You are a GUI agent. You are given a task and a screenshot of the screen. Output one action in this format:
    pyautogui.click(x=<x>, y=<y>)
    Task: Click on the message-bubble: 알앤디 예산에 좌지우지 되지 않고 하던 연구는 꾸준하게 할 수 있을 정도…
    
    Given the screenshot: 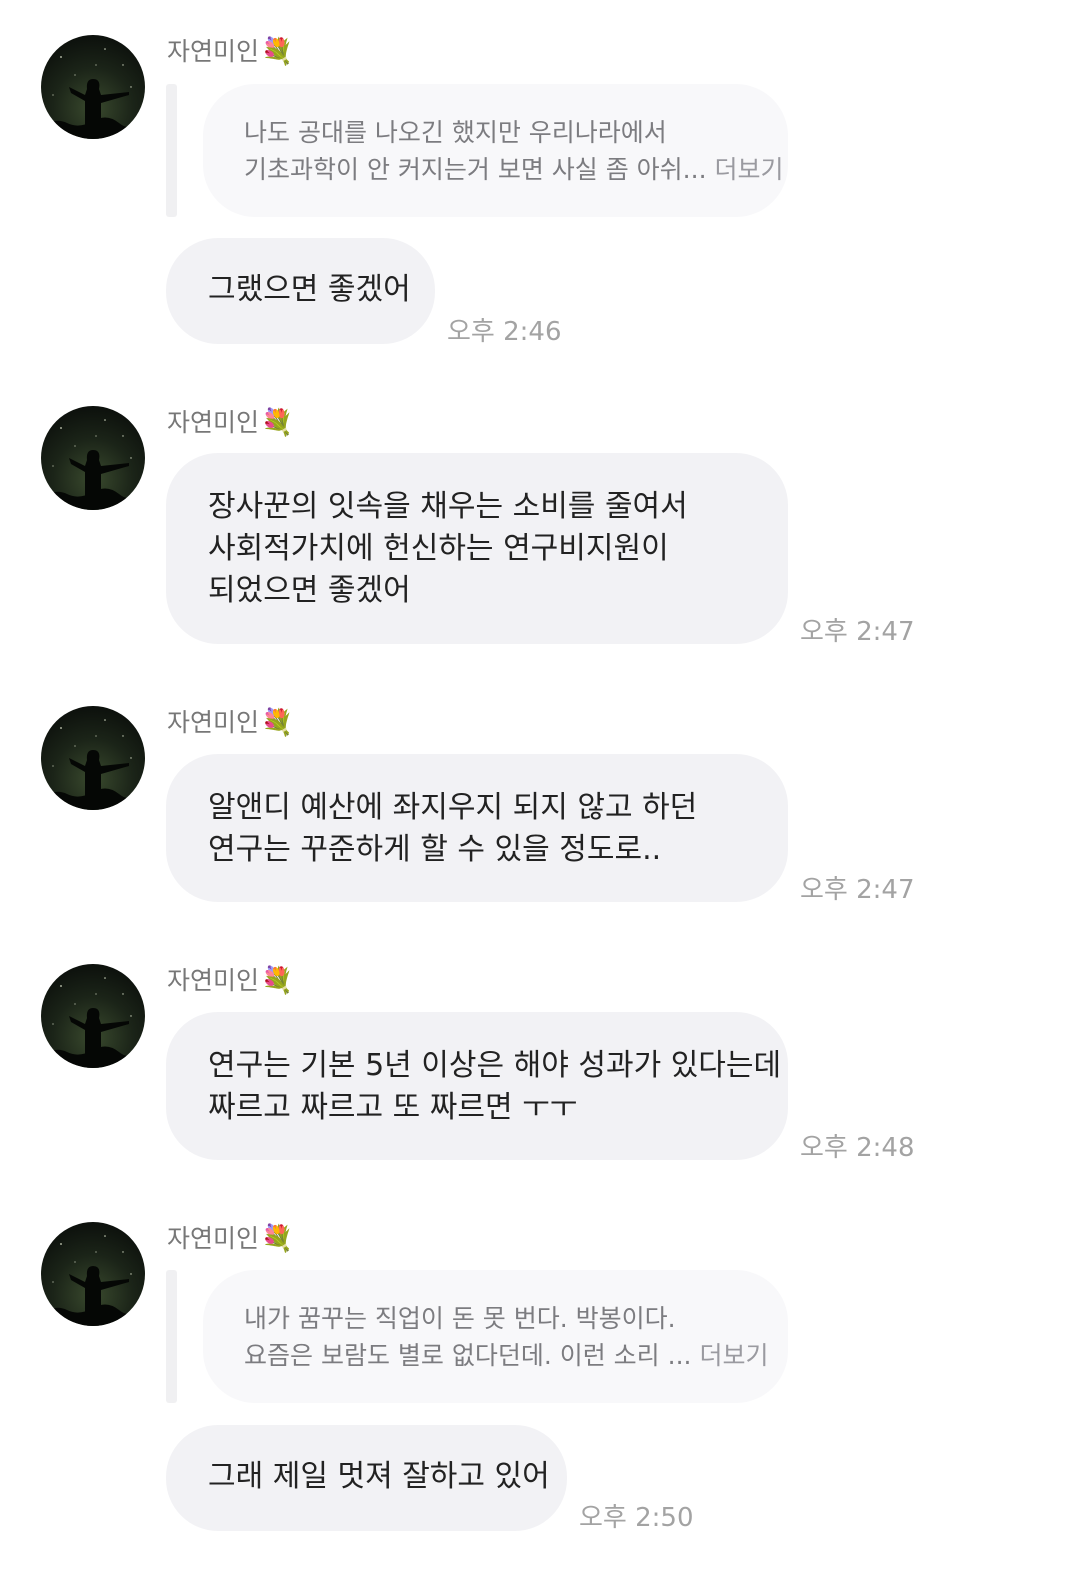 What is the action you would take?
    pyautogui.click(x=477, y=828)
    